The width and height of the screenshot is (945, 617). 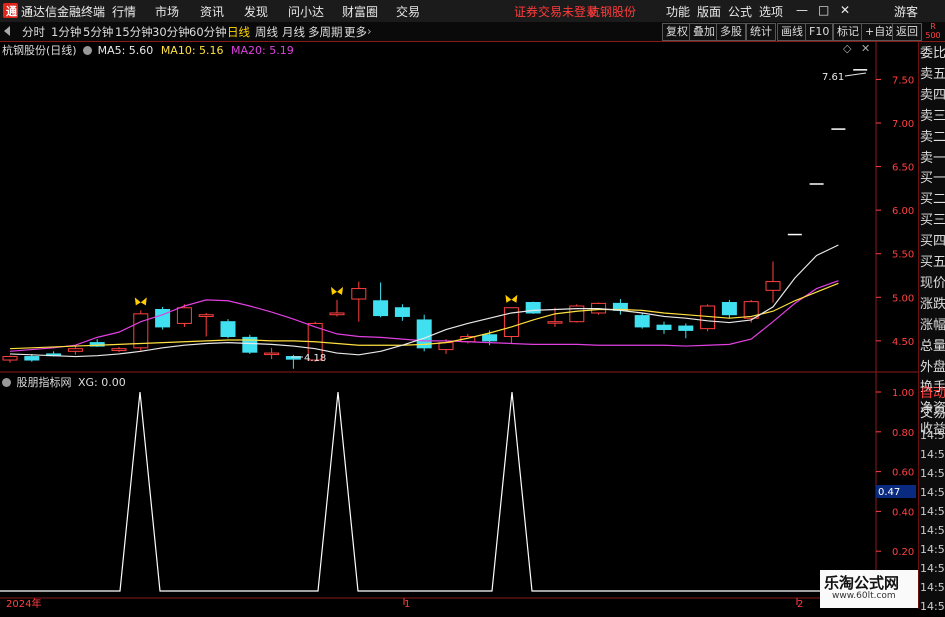 What do you see at coordinates (932, 549) in the screenshot?
I see `side-time-6: 14:56` at bounding box center [932, 549].